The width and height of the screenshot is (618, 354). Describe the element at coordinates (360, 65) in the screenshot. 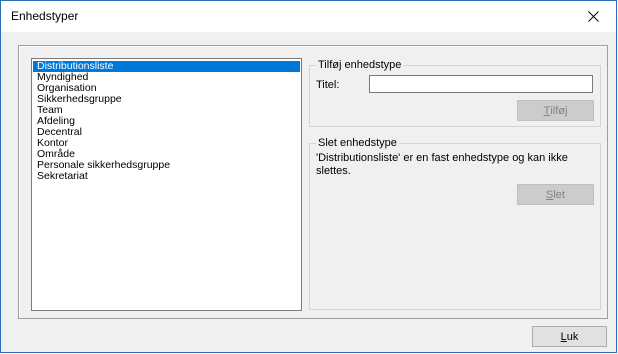

I see `add-group-title: Tilføj enhedstype` at that location.